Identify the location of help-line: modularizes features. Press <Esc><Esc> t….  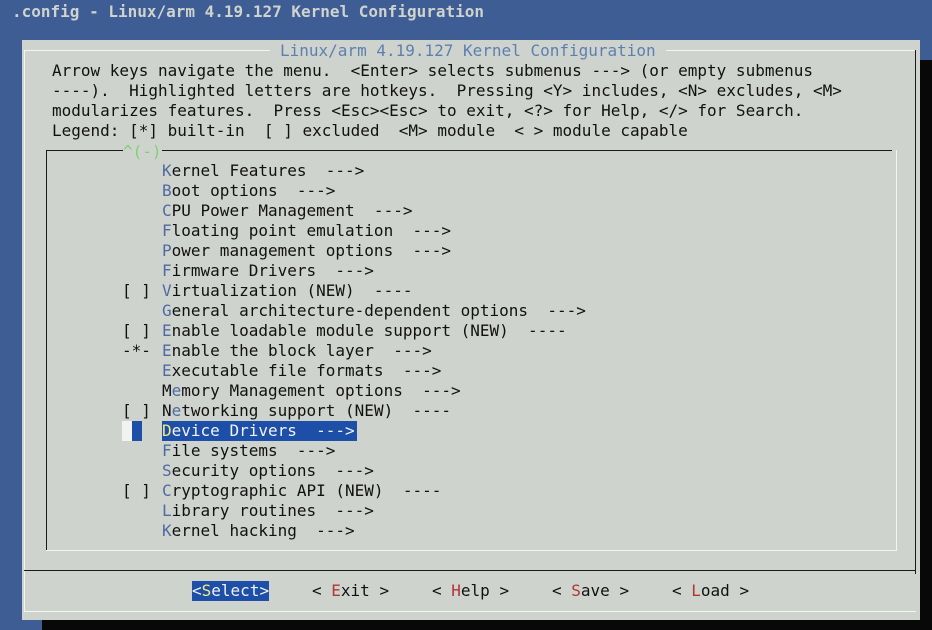
(428, 110).